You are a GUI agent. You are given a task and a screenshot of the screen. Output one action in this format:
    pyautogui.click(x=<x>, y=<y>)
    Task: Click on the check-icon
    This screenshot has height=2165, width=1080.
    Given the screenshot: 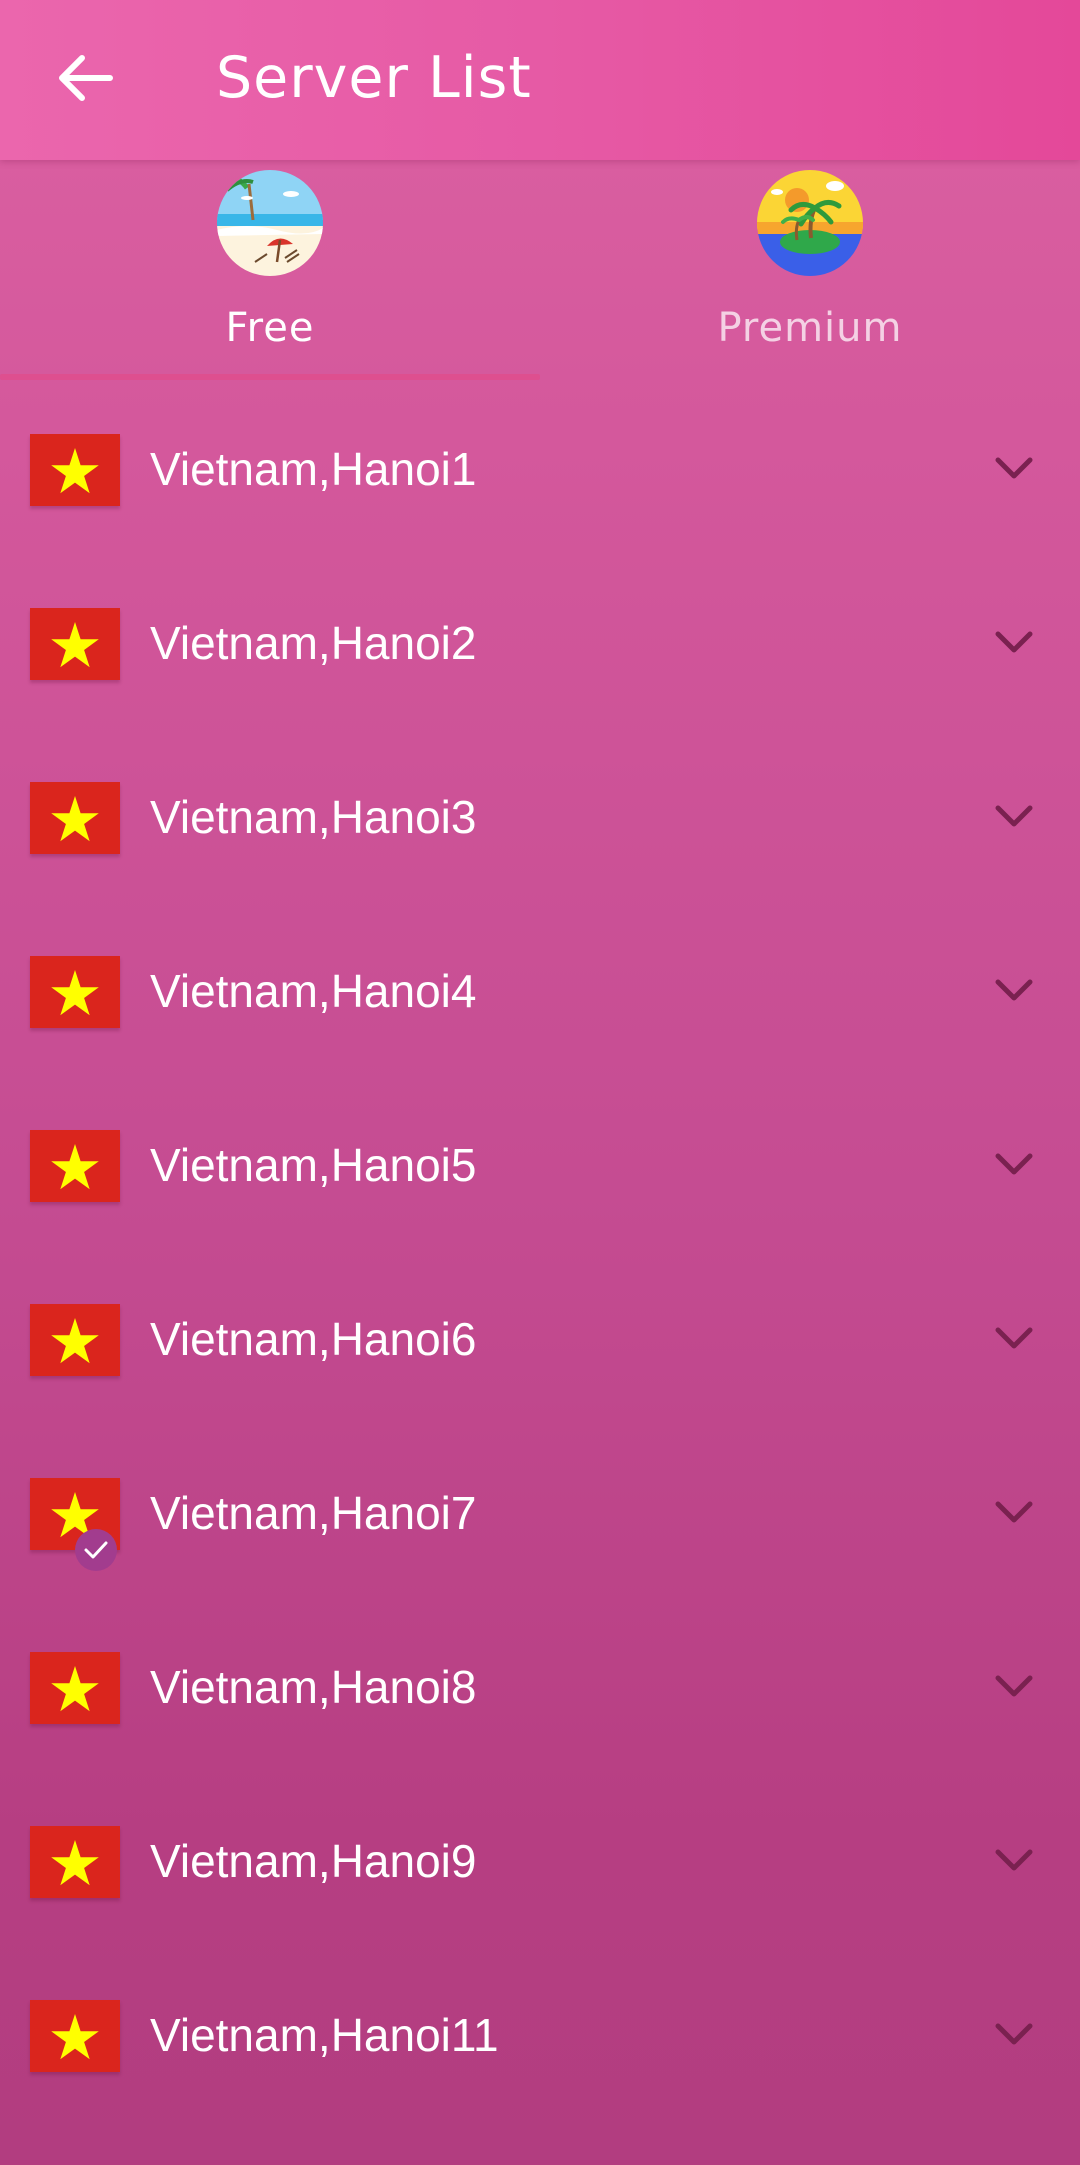 What is the action you would take?
    pyautogui.click(x=96, y=1550)
    